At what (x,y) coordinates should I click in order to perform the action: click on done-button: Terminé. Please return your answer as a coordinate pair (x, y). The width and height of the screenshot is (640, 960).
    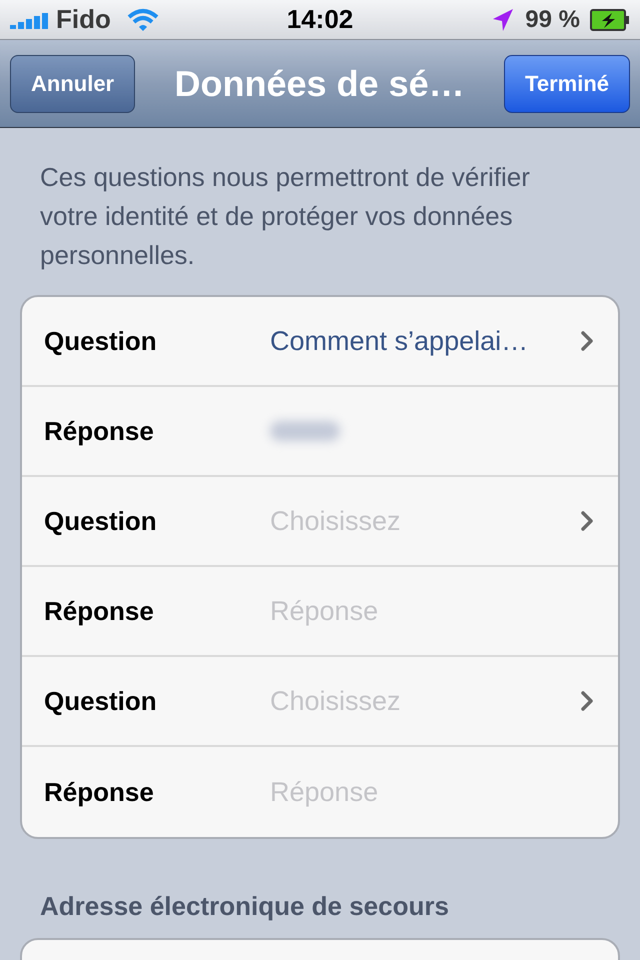
    Looking at the image, I should click on (567, 83).